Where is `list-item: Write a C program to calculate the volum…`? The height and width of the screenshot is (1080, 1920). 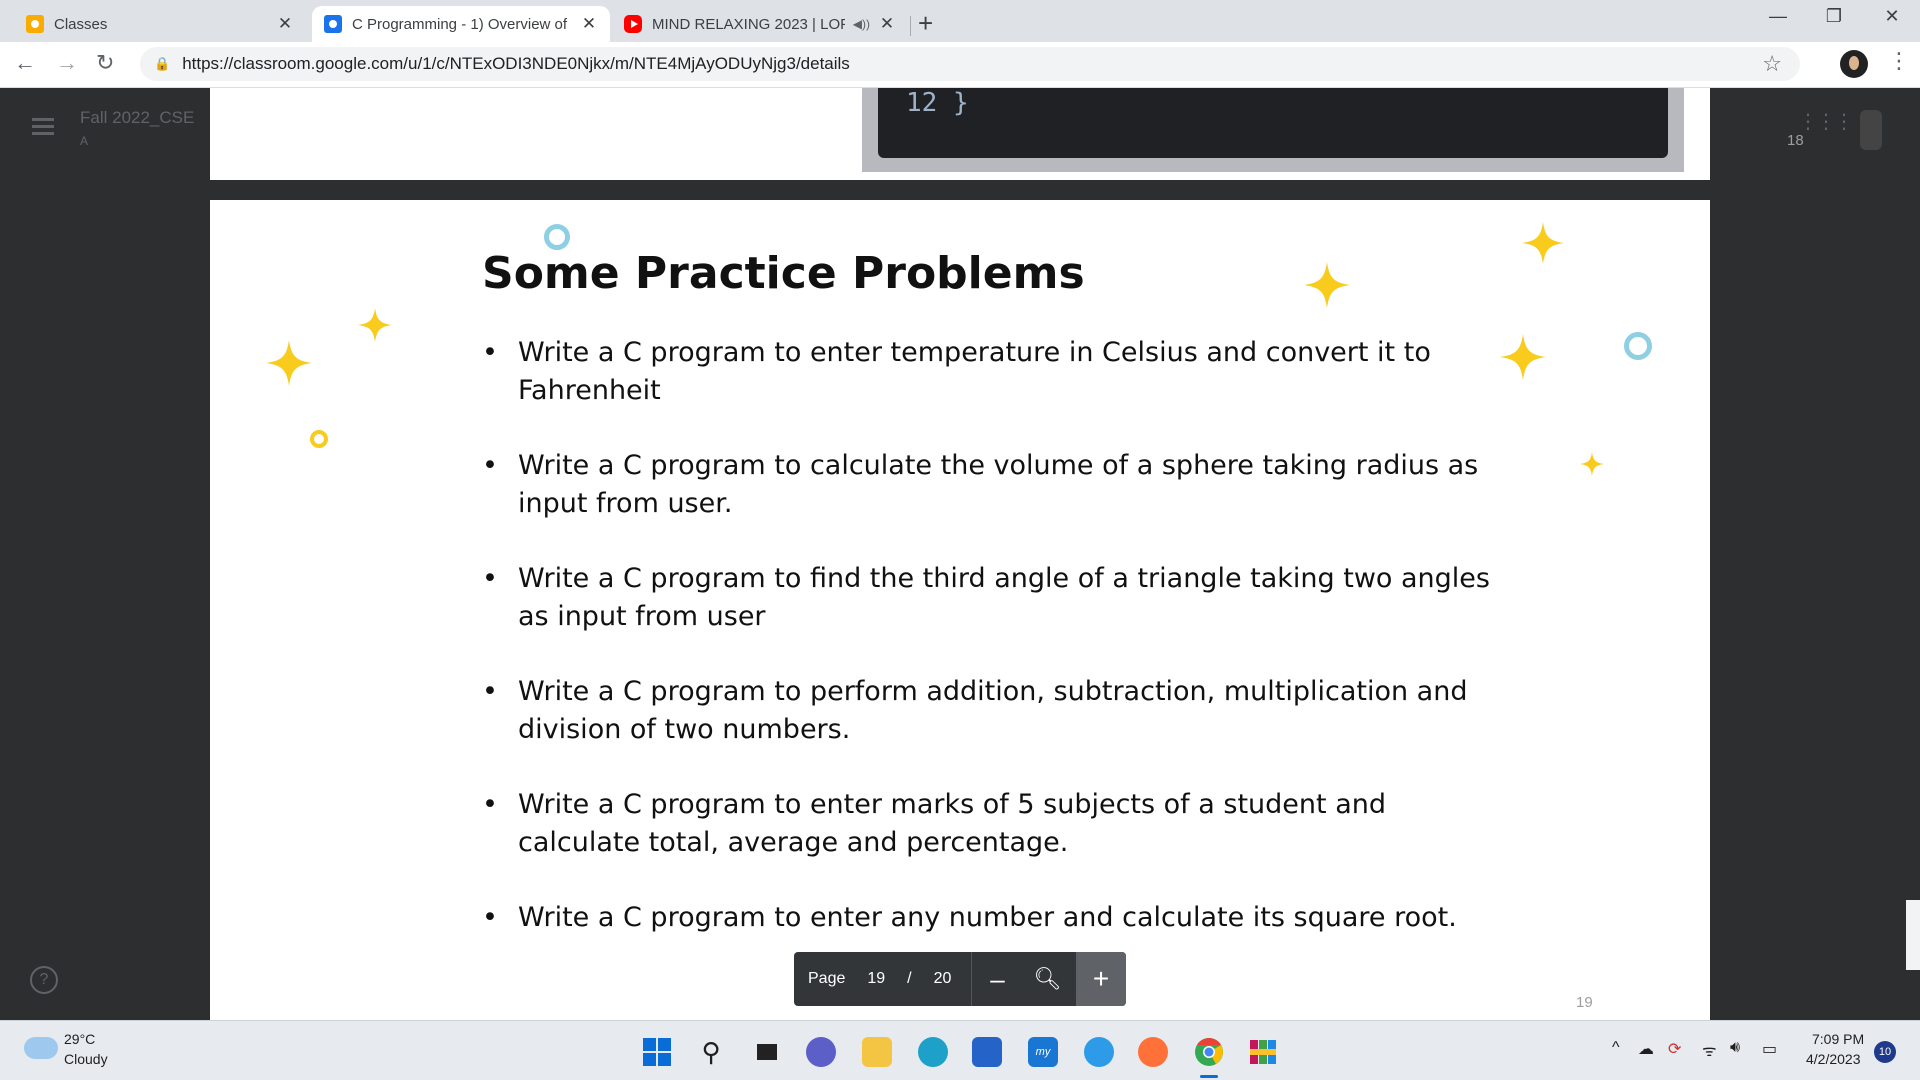
list-item: Write a C program to calculate the volum… is located at coordinates (987, 485).